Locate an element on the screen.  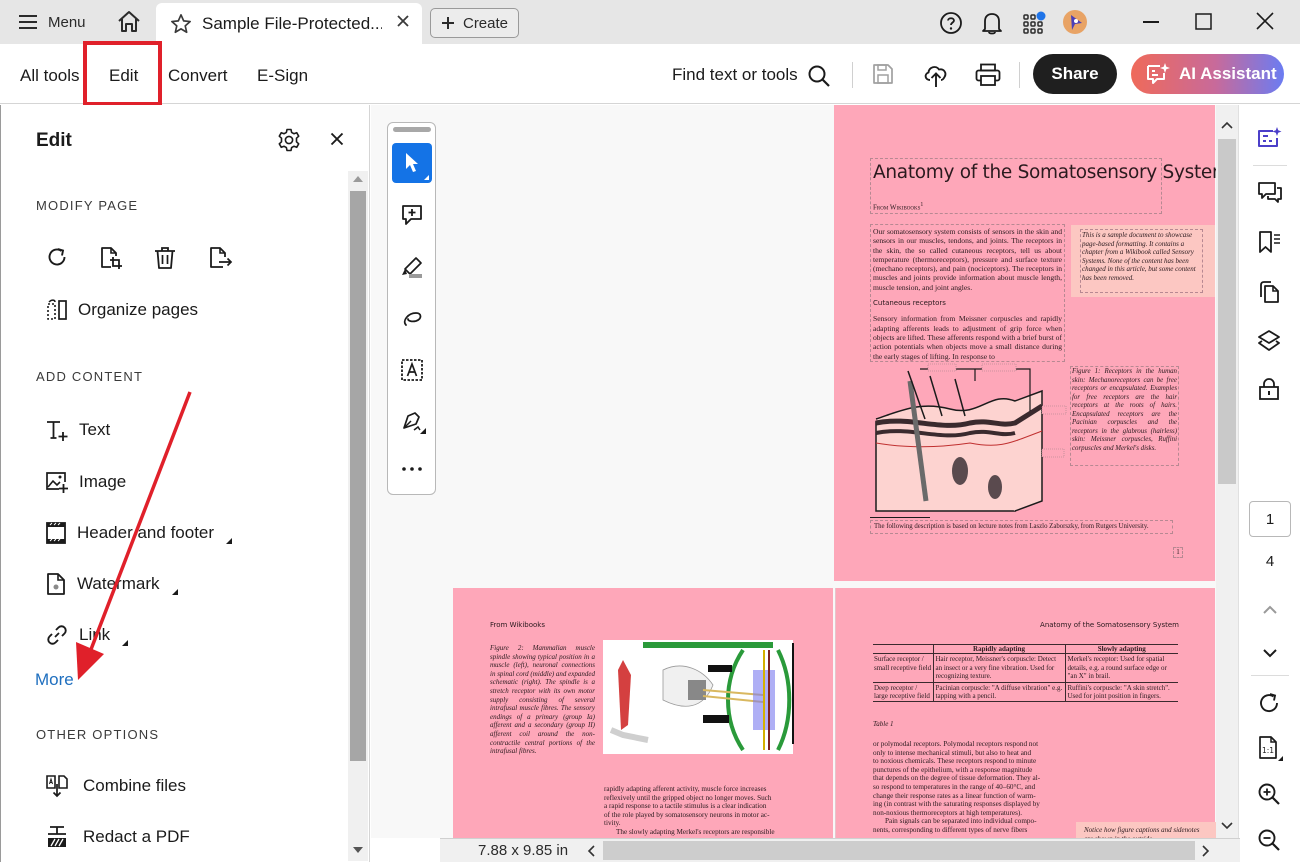
total-pages: 4 is located at coordinates (1270, 561).